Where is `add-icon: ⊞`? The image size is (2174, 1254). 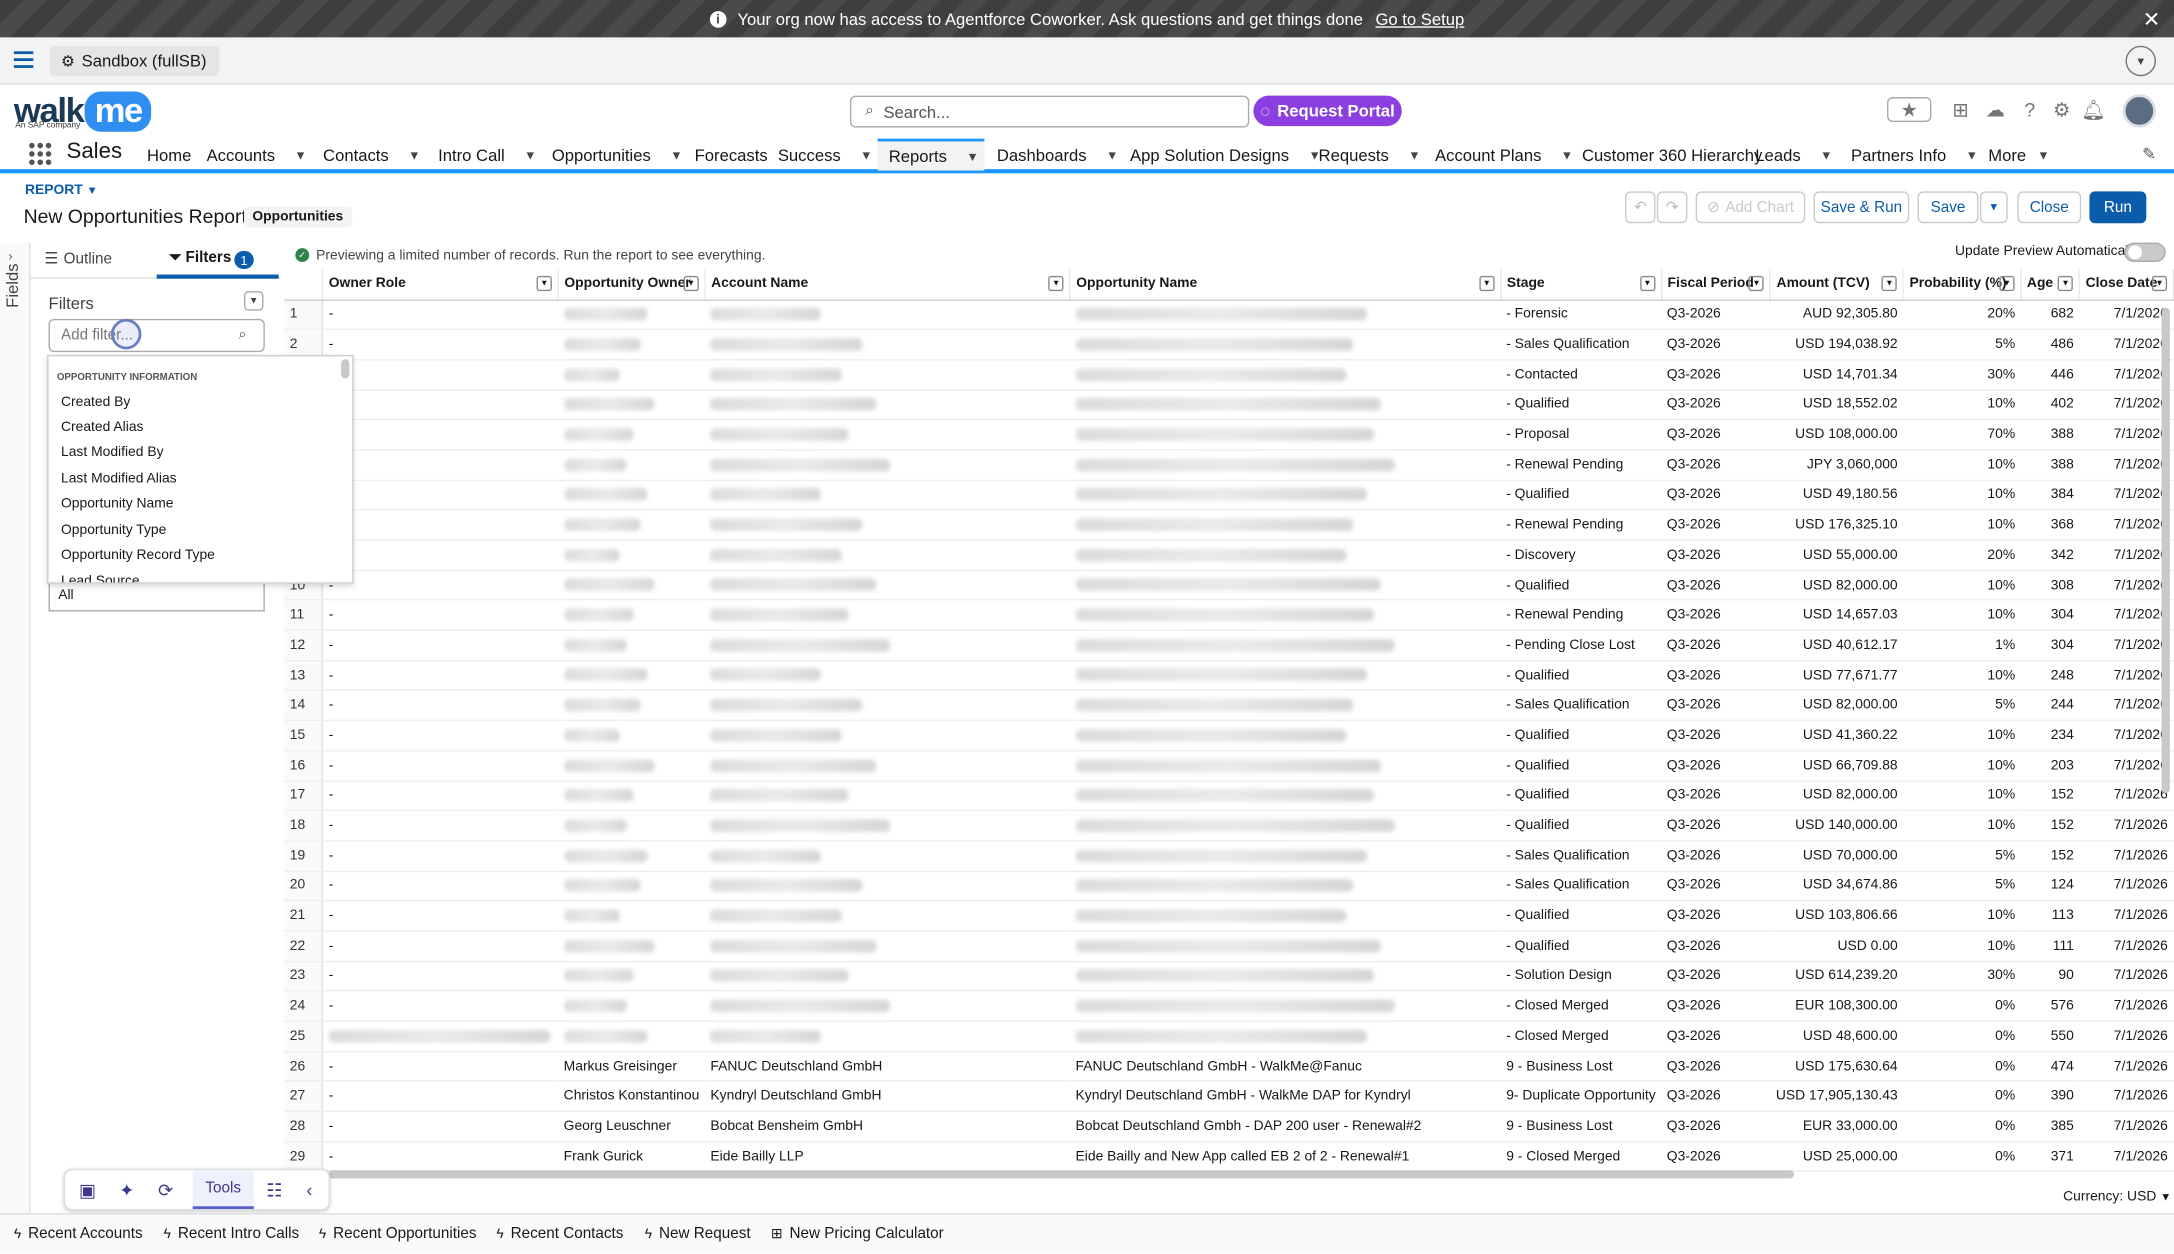 add-icon: ⊞ is located at coordinates (1960, 109).